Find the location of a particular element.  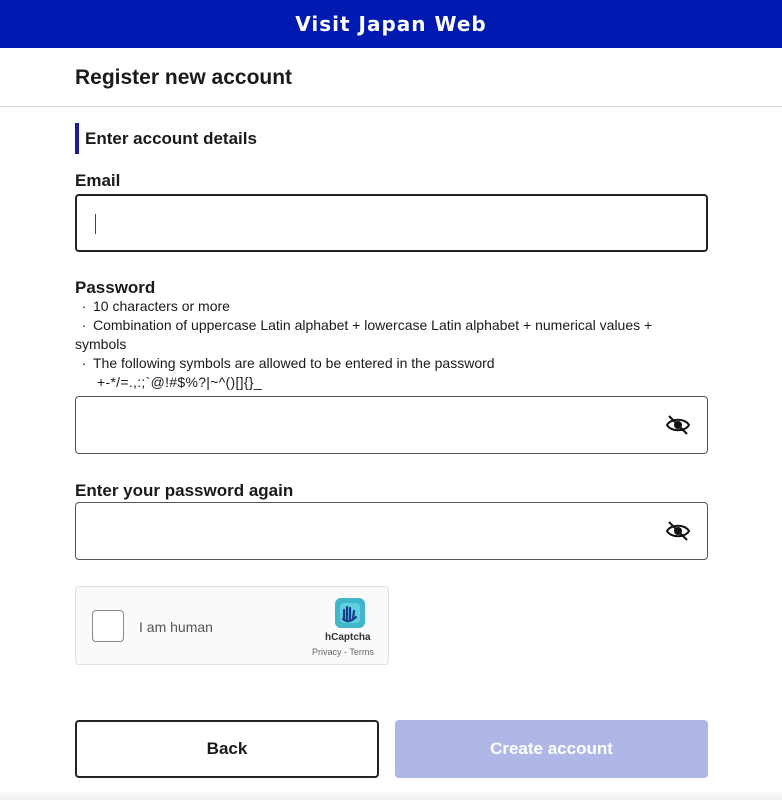

captcha-brand: hCaptcha is located at coordinates (348, 637).